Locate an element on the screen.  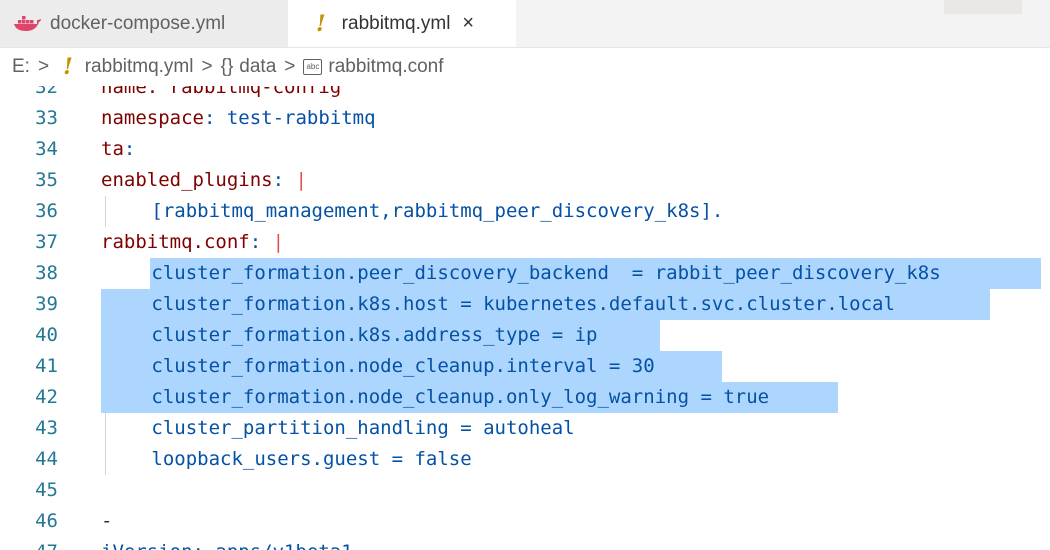
line-number: 37 is located at coordinates (46, 242).